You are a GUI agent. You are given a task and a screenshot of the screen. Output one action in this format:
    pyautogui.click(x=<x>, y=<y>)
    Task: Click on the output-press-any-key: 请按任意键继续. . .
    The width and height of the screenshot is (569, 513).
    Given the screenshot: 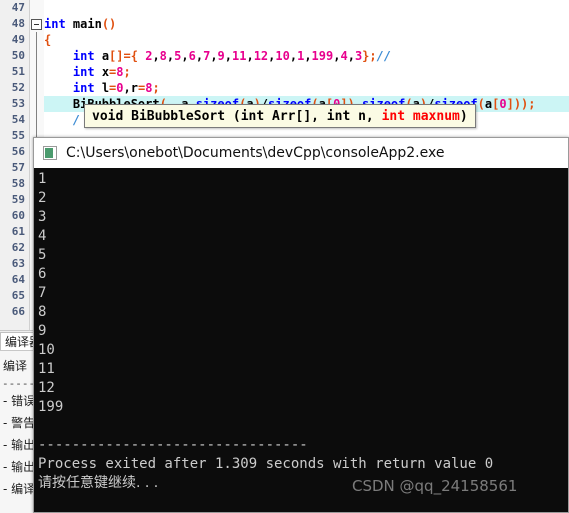 What is the action you would take?
    pyautogui.click(x=98, y=483)
    